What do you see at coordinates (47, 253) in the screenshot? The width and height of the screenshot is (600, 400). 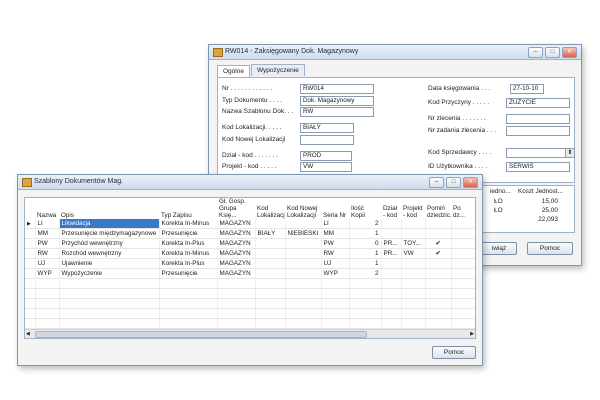 I see `cell-nazwa: RW` at bounding box center [47, 253].